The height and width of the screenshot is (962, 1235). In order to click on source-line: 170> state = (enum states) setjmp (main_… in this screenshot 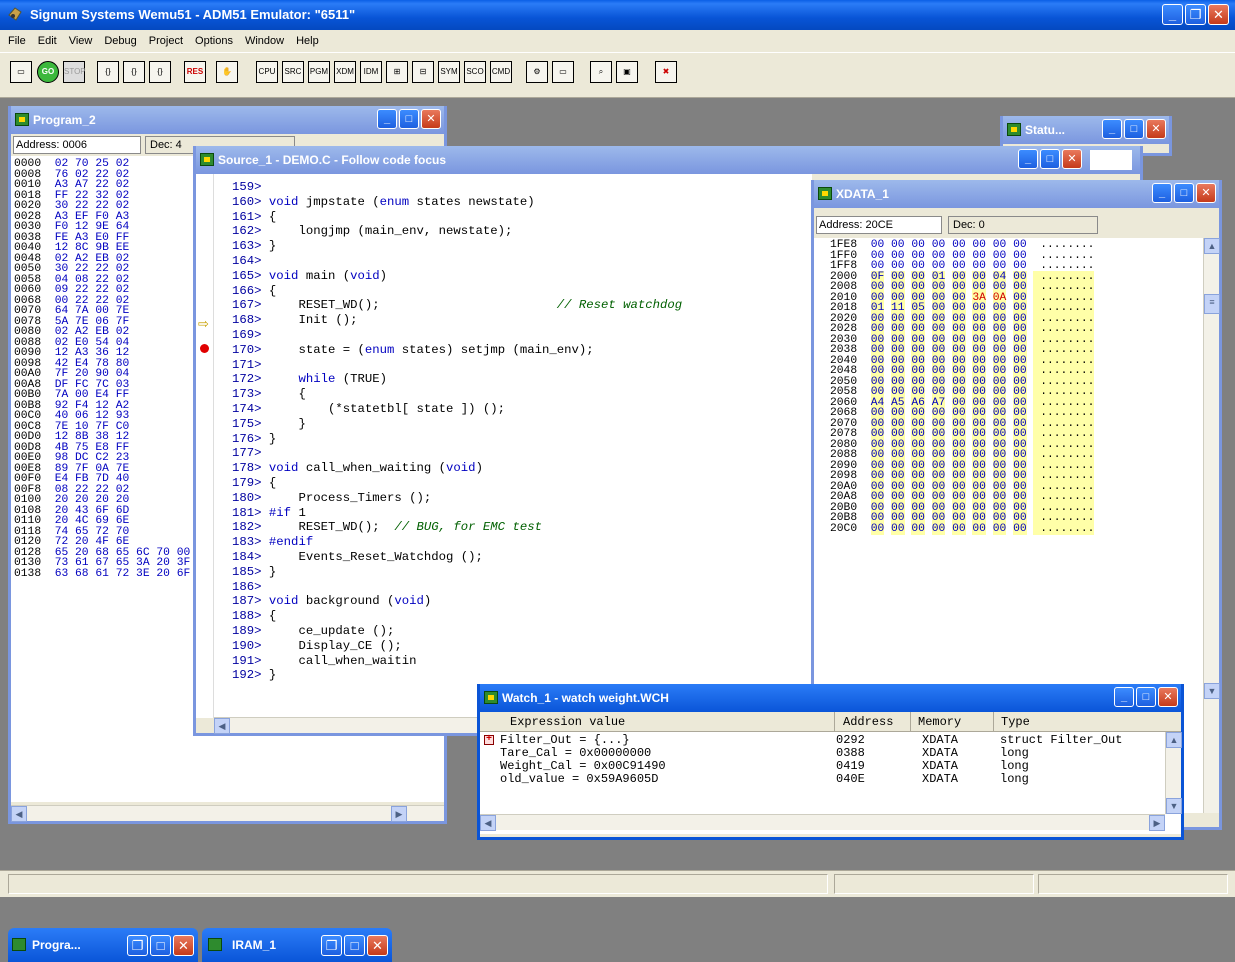, I will do `click(522, 350)`.